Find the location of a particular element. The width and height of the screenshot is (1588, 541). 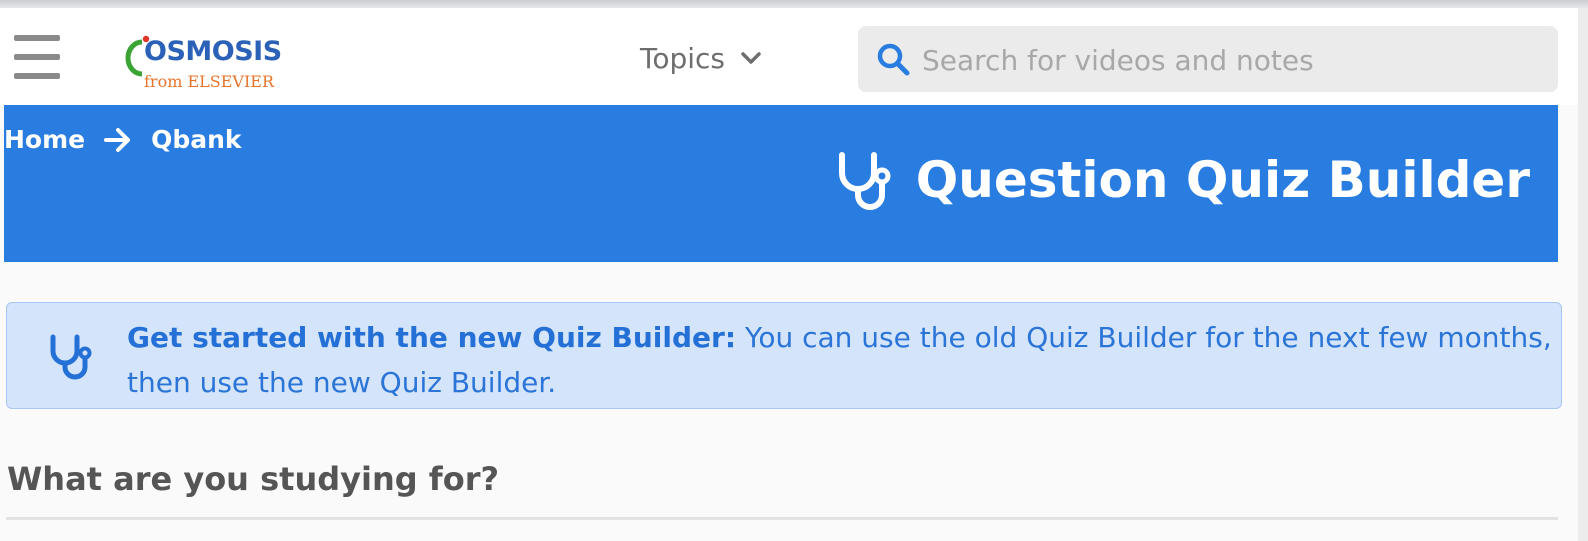

search-bar is located at coordinates (1208, 59).